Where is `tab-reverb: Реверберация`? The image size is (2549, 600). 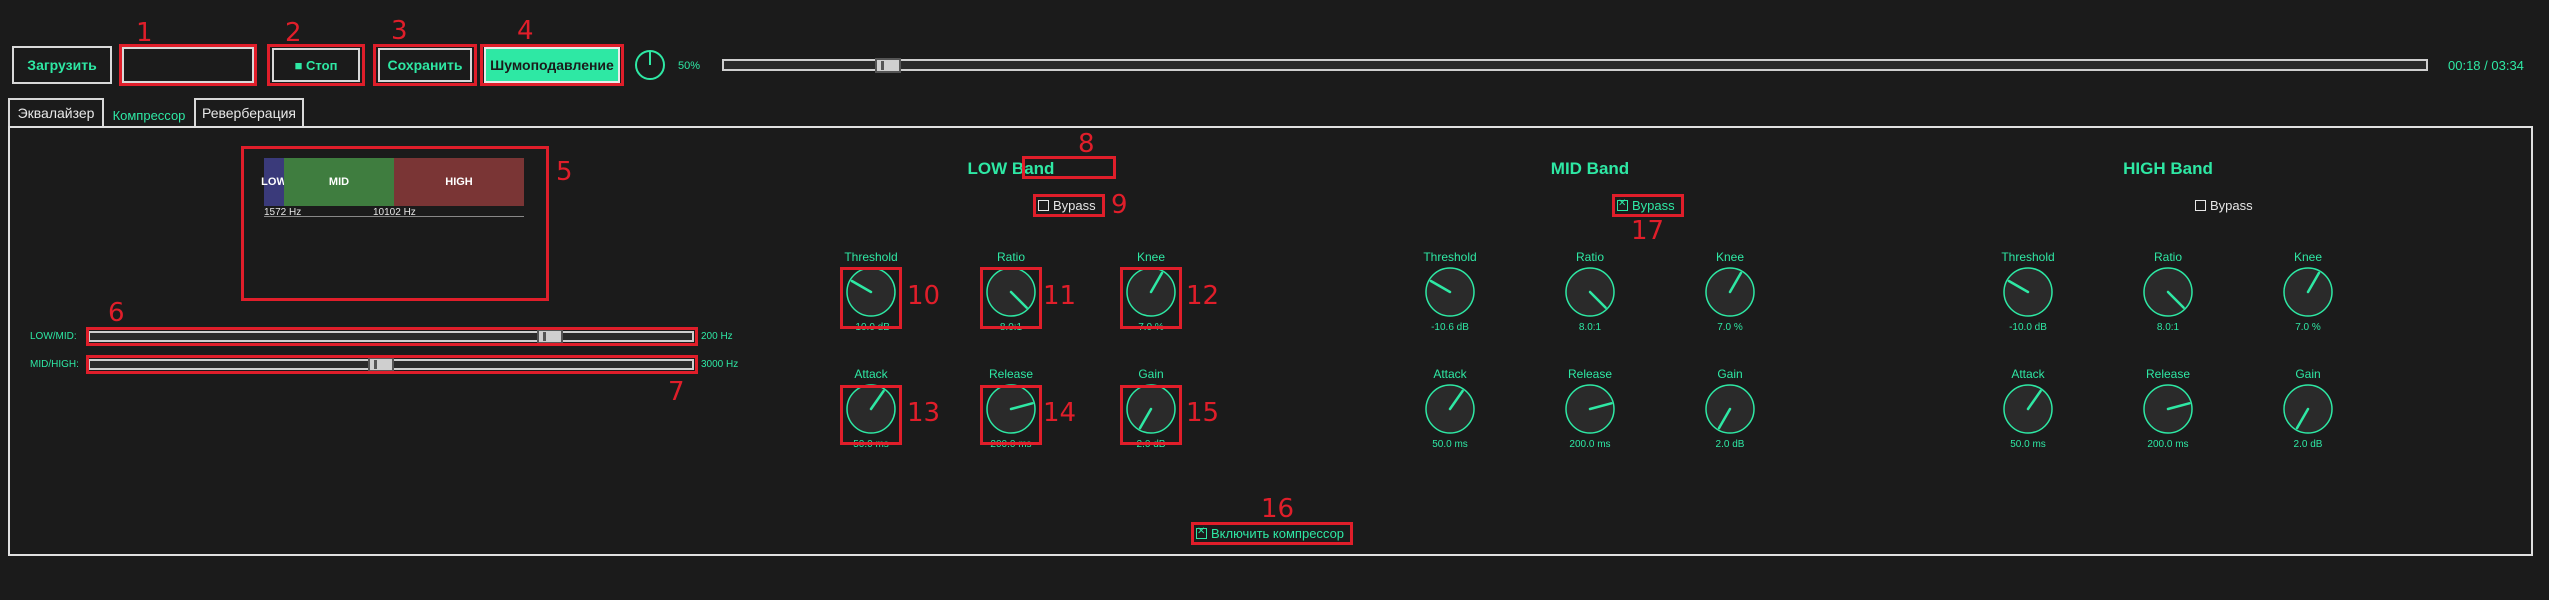 tab-reverb: Реверберация is located at coordinates (249, 112).